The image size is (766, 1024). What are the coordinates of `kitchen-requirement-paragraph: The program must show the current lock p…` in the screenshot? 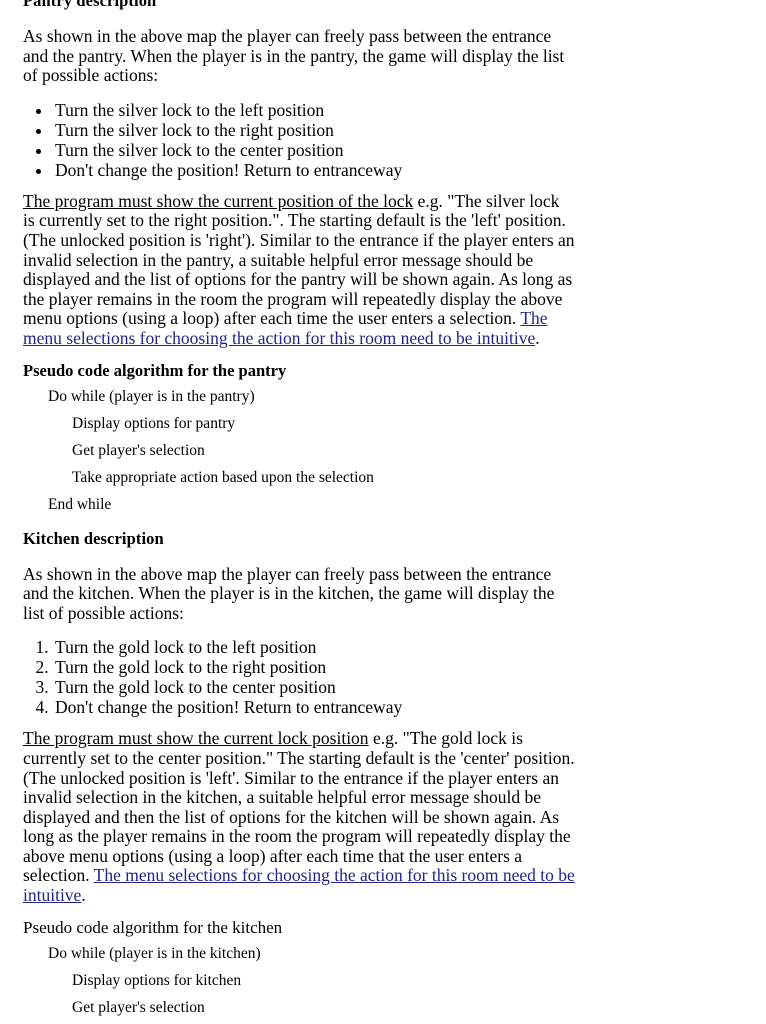 It's located at (301, 817).